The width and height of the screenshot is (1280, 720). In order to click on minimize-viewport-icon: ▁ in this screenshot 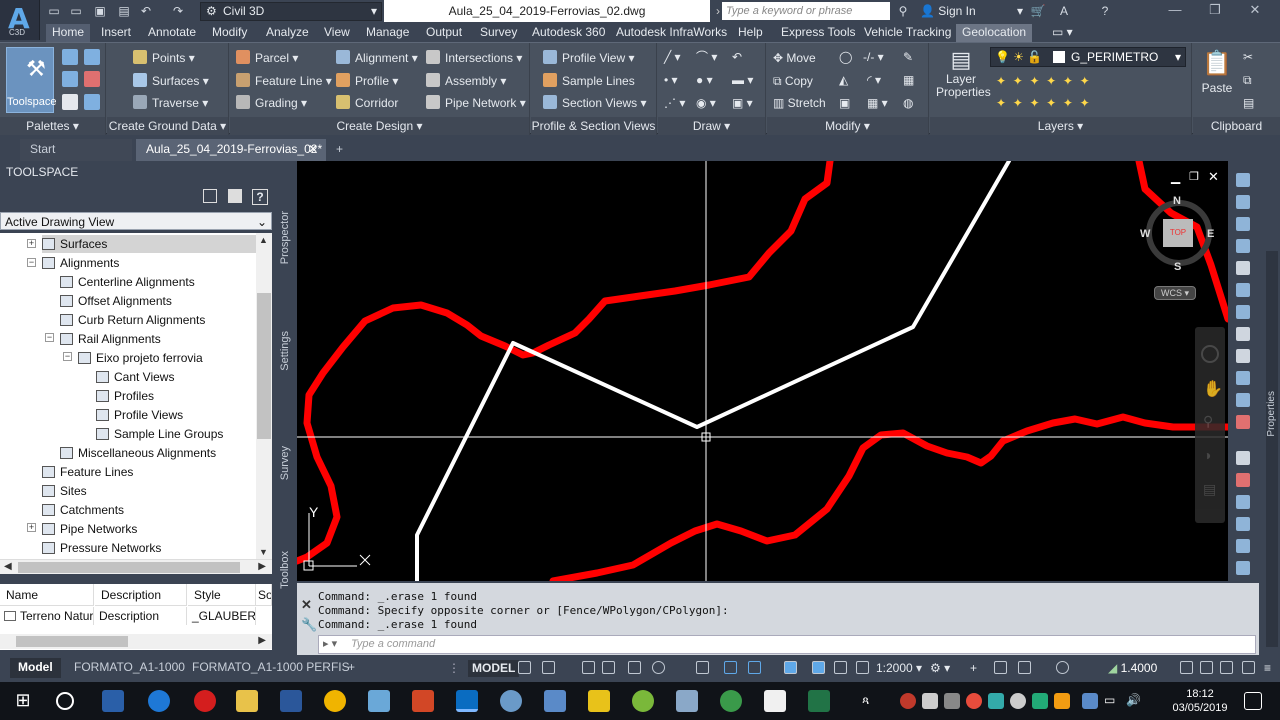, I will do `click(1175, 177)`.